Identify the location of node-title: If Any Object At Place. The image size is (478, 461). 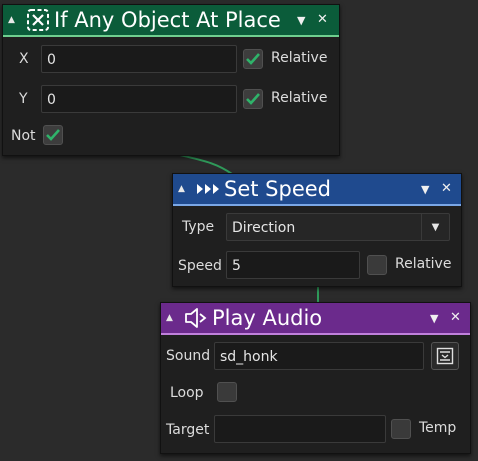
(167, 20).